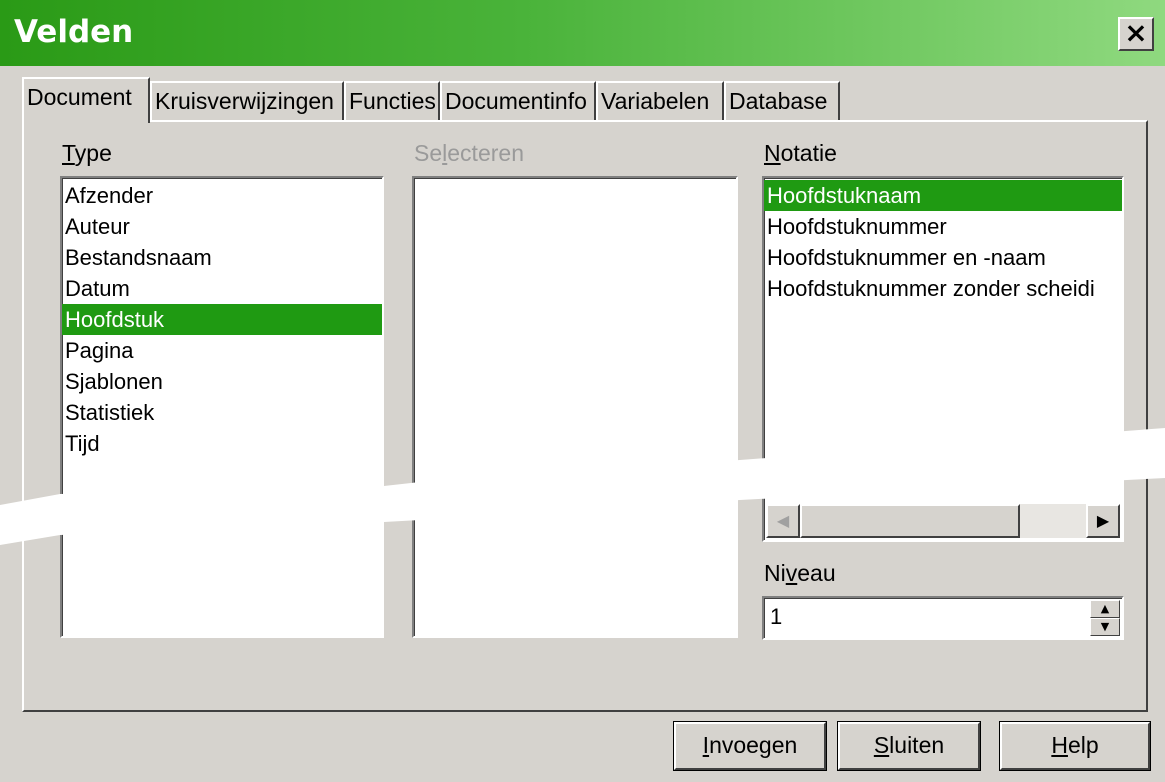 The width and height of the screenshot is (1165, 782). I want to click on arrow-left-icon: ◀, so click(783, 520).